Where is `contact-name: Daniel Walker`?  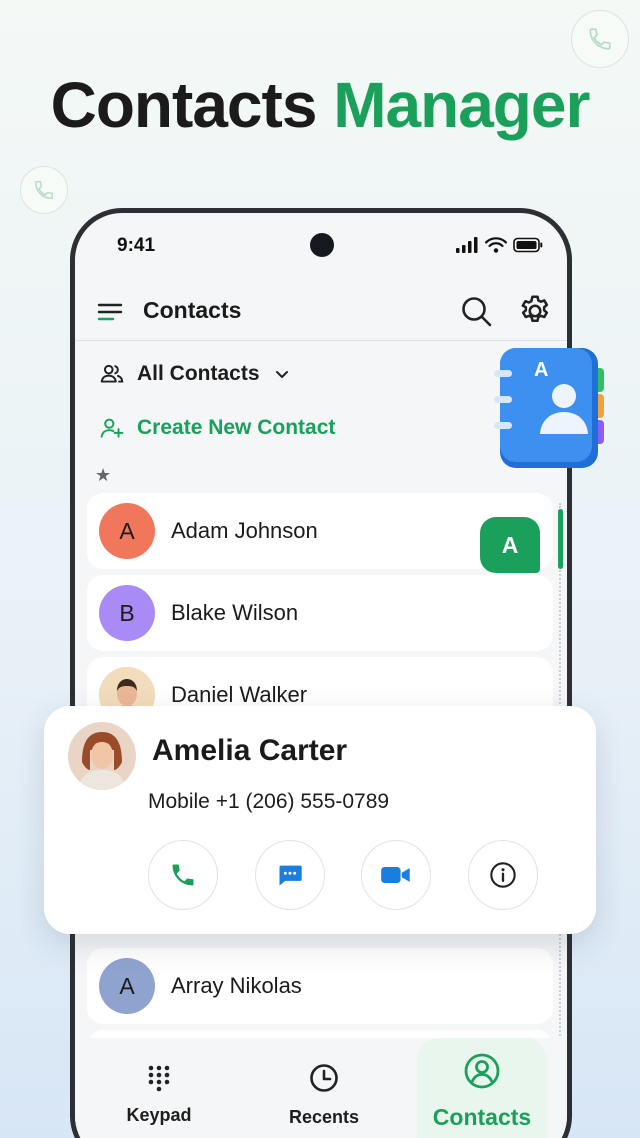 contact-name: Daniel Walker is located at coordinates (239, 694).